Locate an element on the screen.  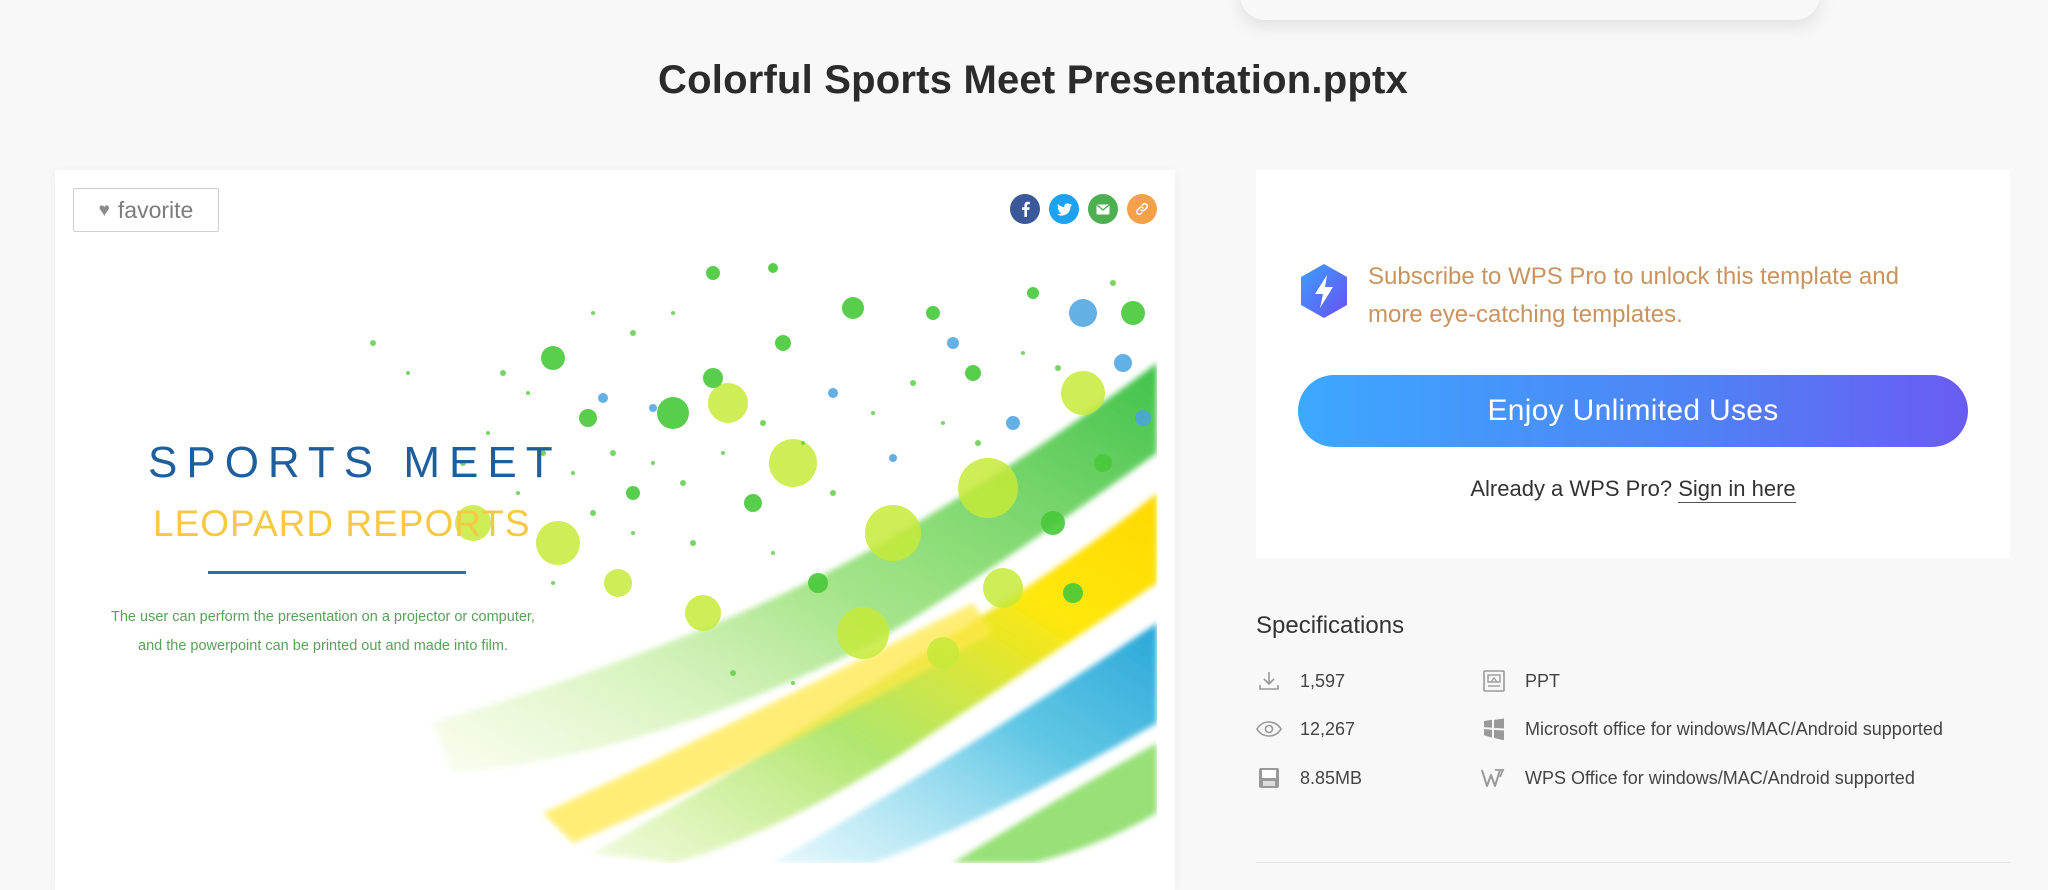
windows-icon is located at coordinates (1494, 729).